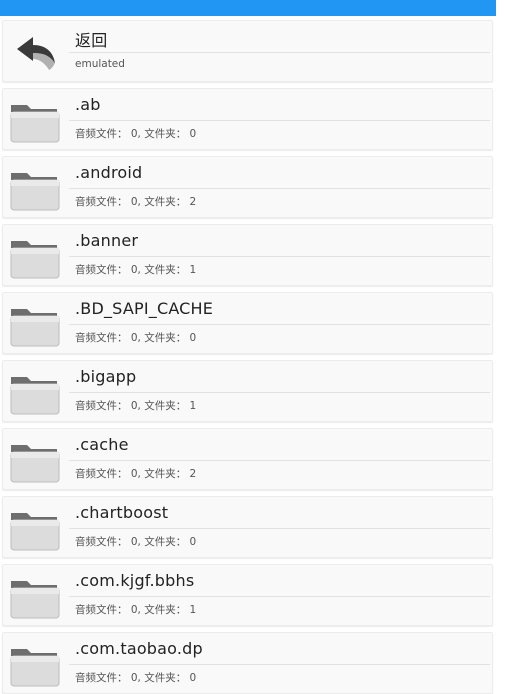 This screenshot has height=694, width=510. I want to click on folder-name: .bigapp, so click(106, 376).